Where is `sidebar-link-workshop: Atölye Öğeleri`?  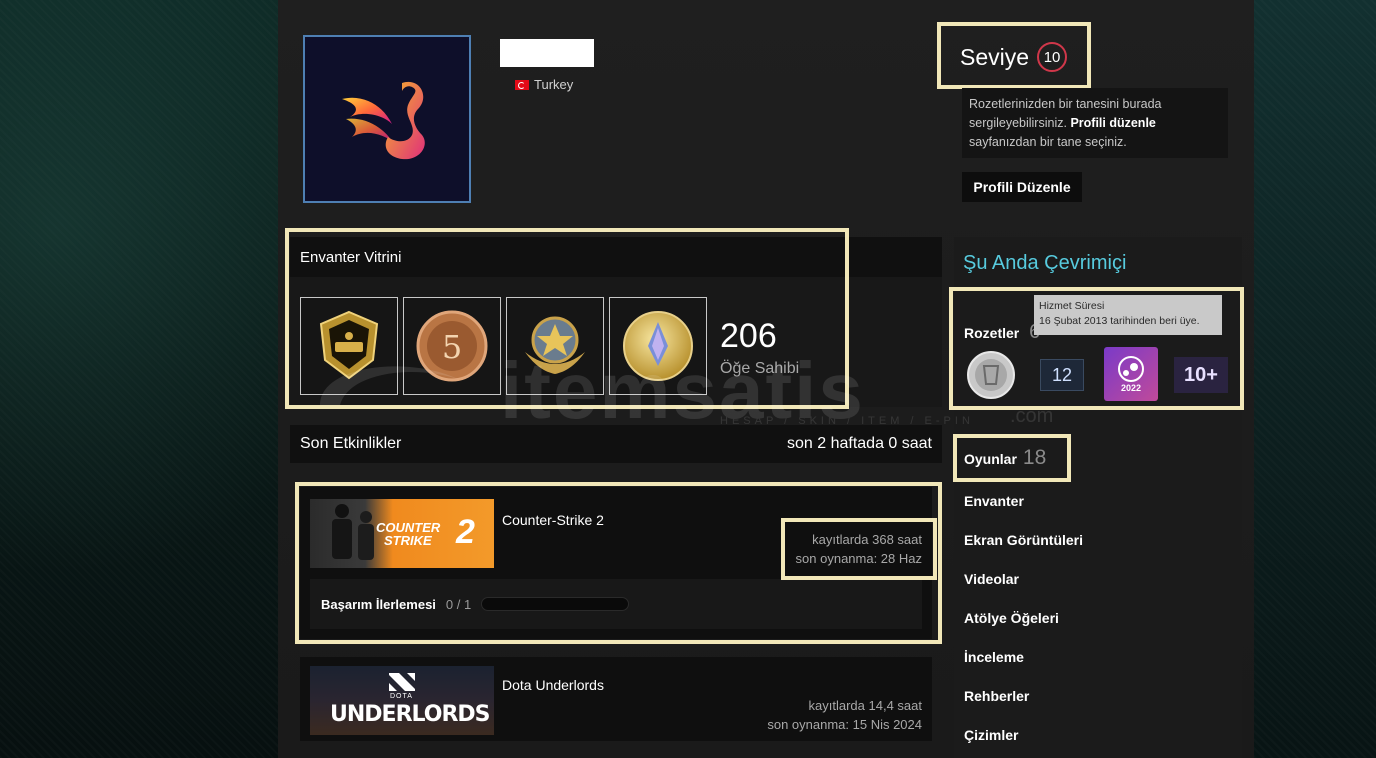 sidebar-link-workshop: Atölye Öğeleri is located at coordinates (1011, 618).